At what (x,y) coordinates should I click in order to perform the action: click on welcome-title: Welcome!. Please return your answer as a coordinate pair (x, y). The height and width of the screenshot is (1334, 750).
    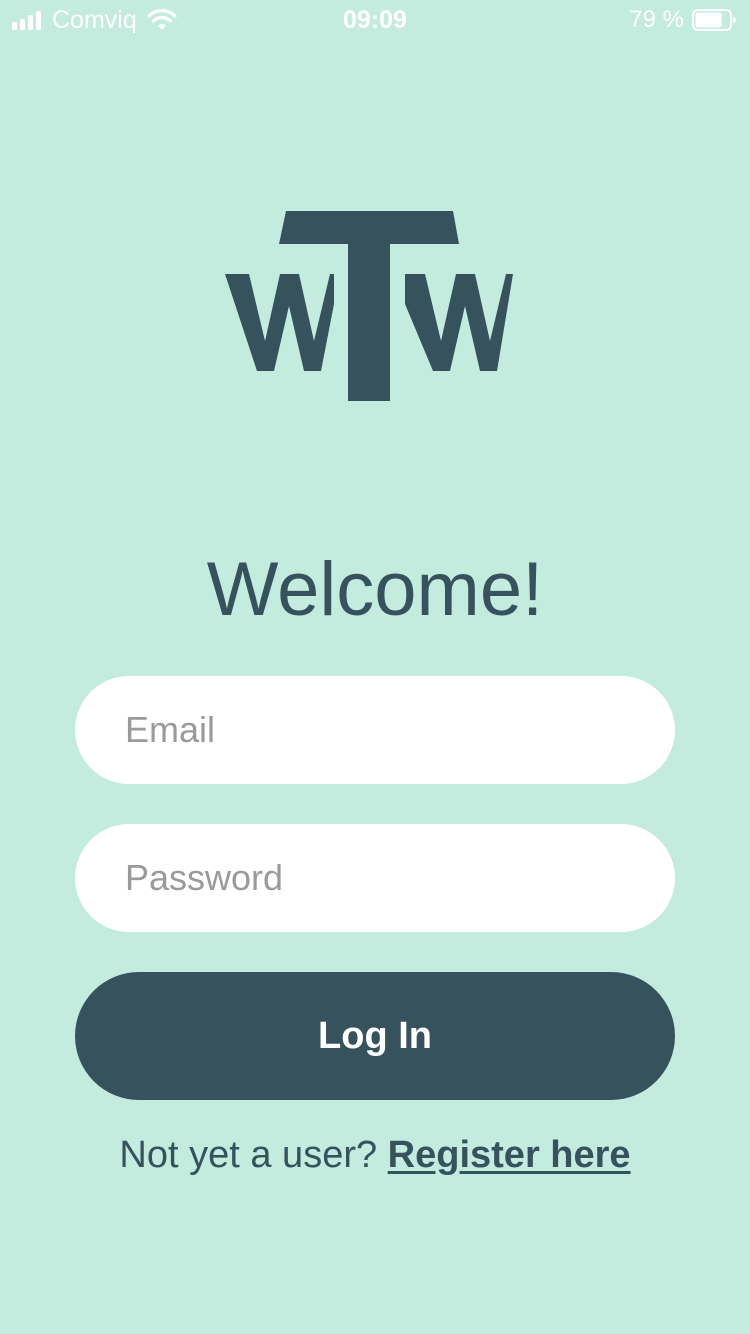
    Looking at the image, I should click on (375, 589).